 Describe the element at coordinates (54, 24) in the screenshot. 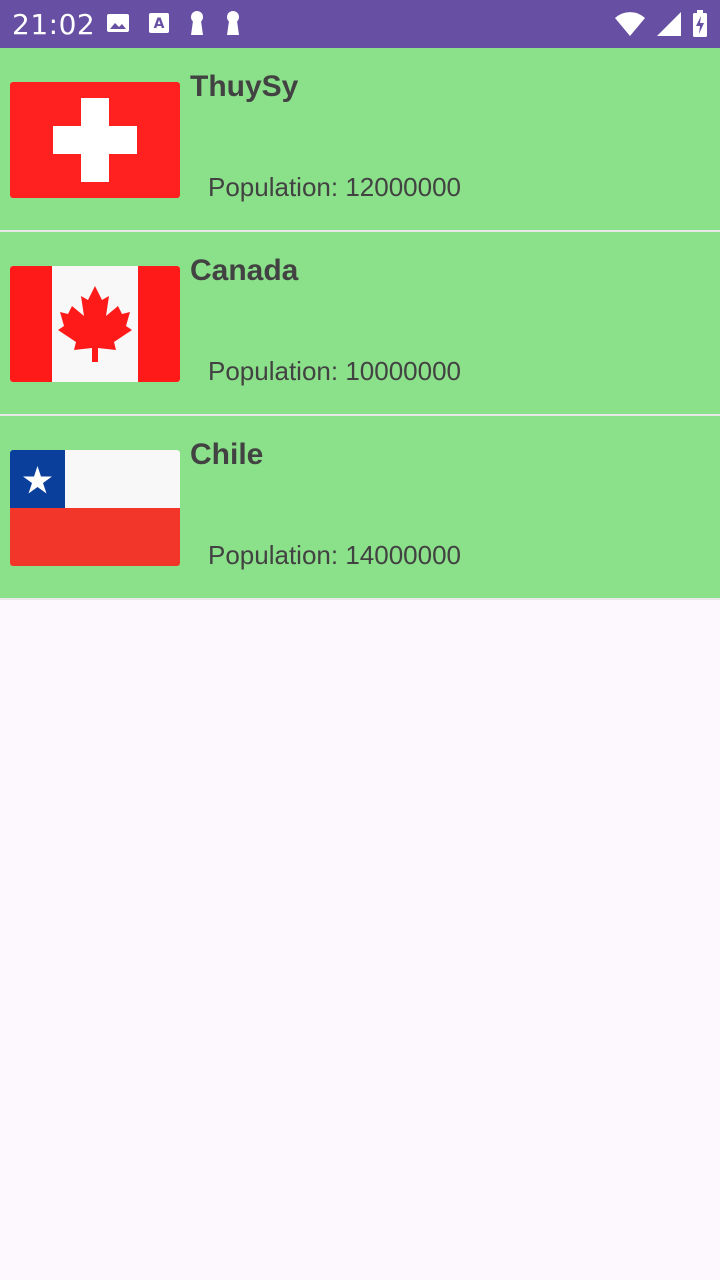

I see `status-time: 21:02` at that location.